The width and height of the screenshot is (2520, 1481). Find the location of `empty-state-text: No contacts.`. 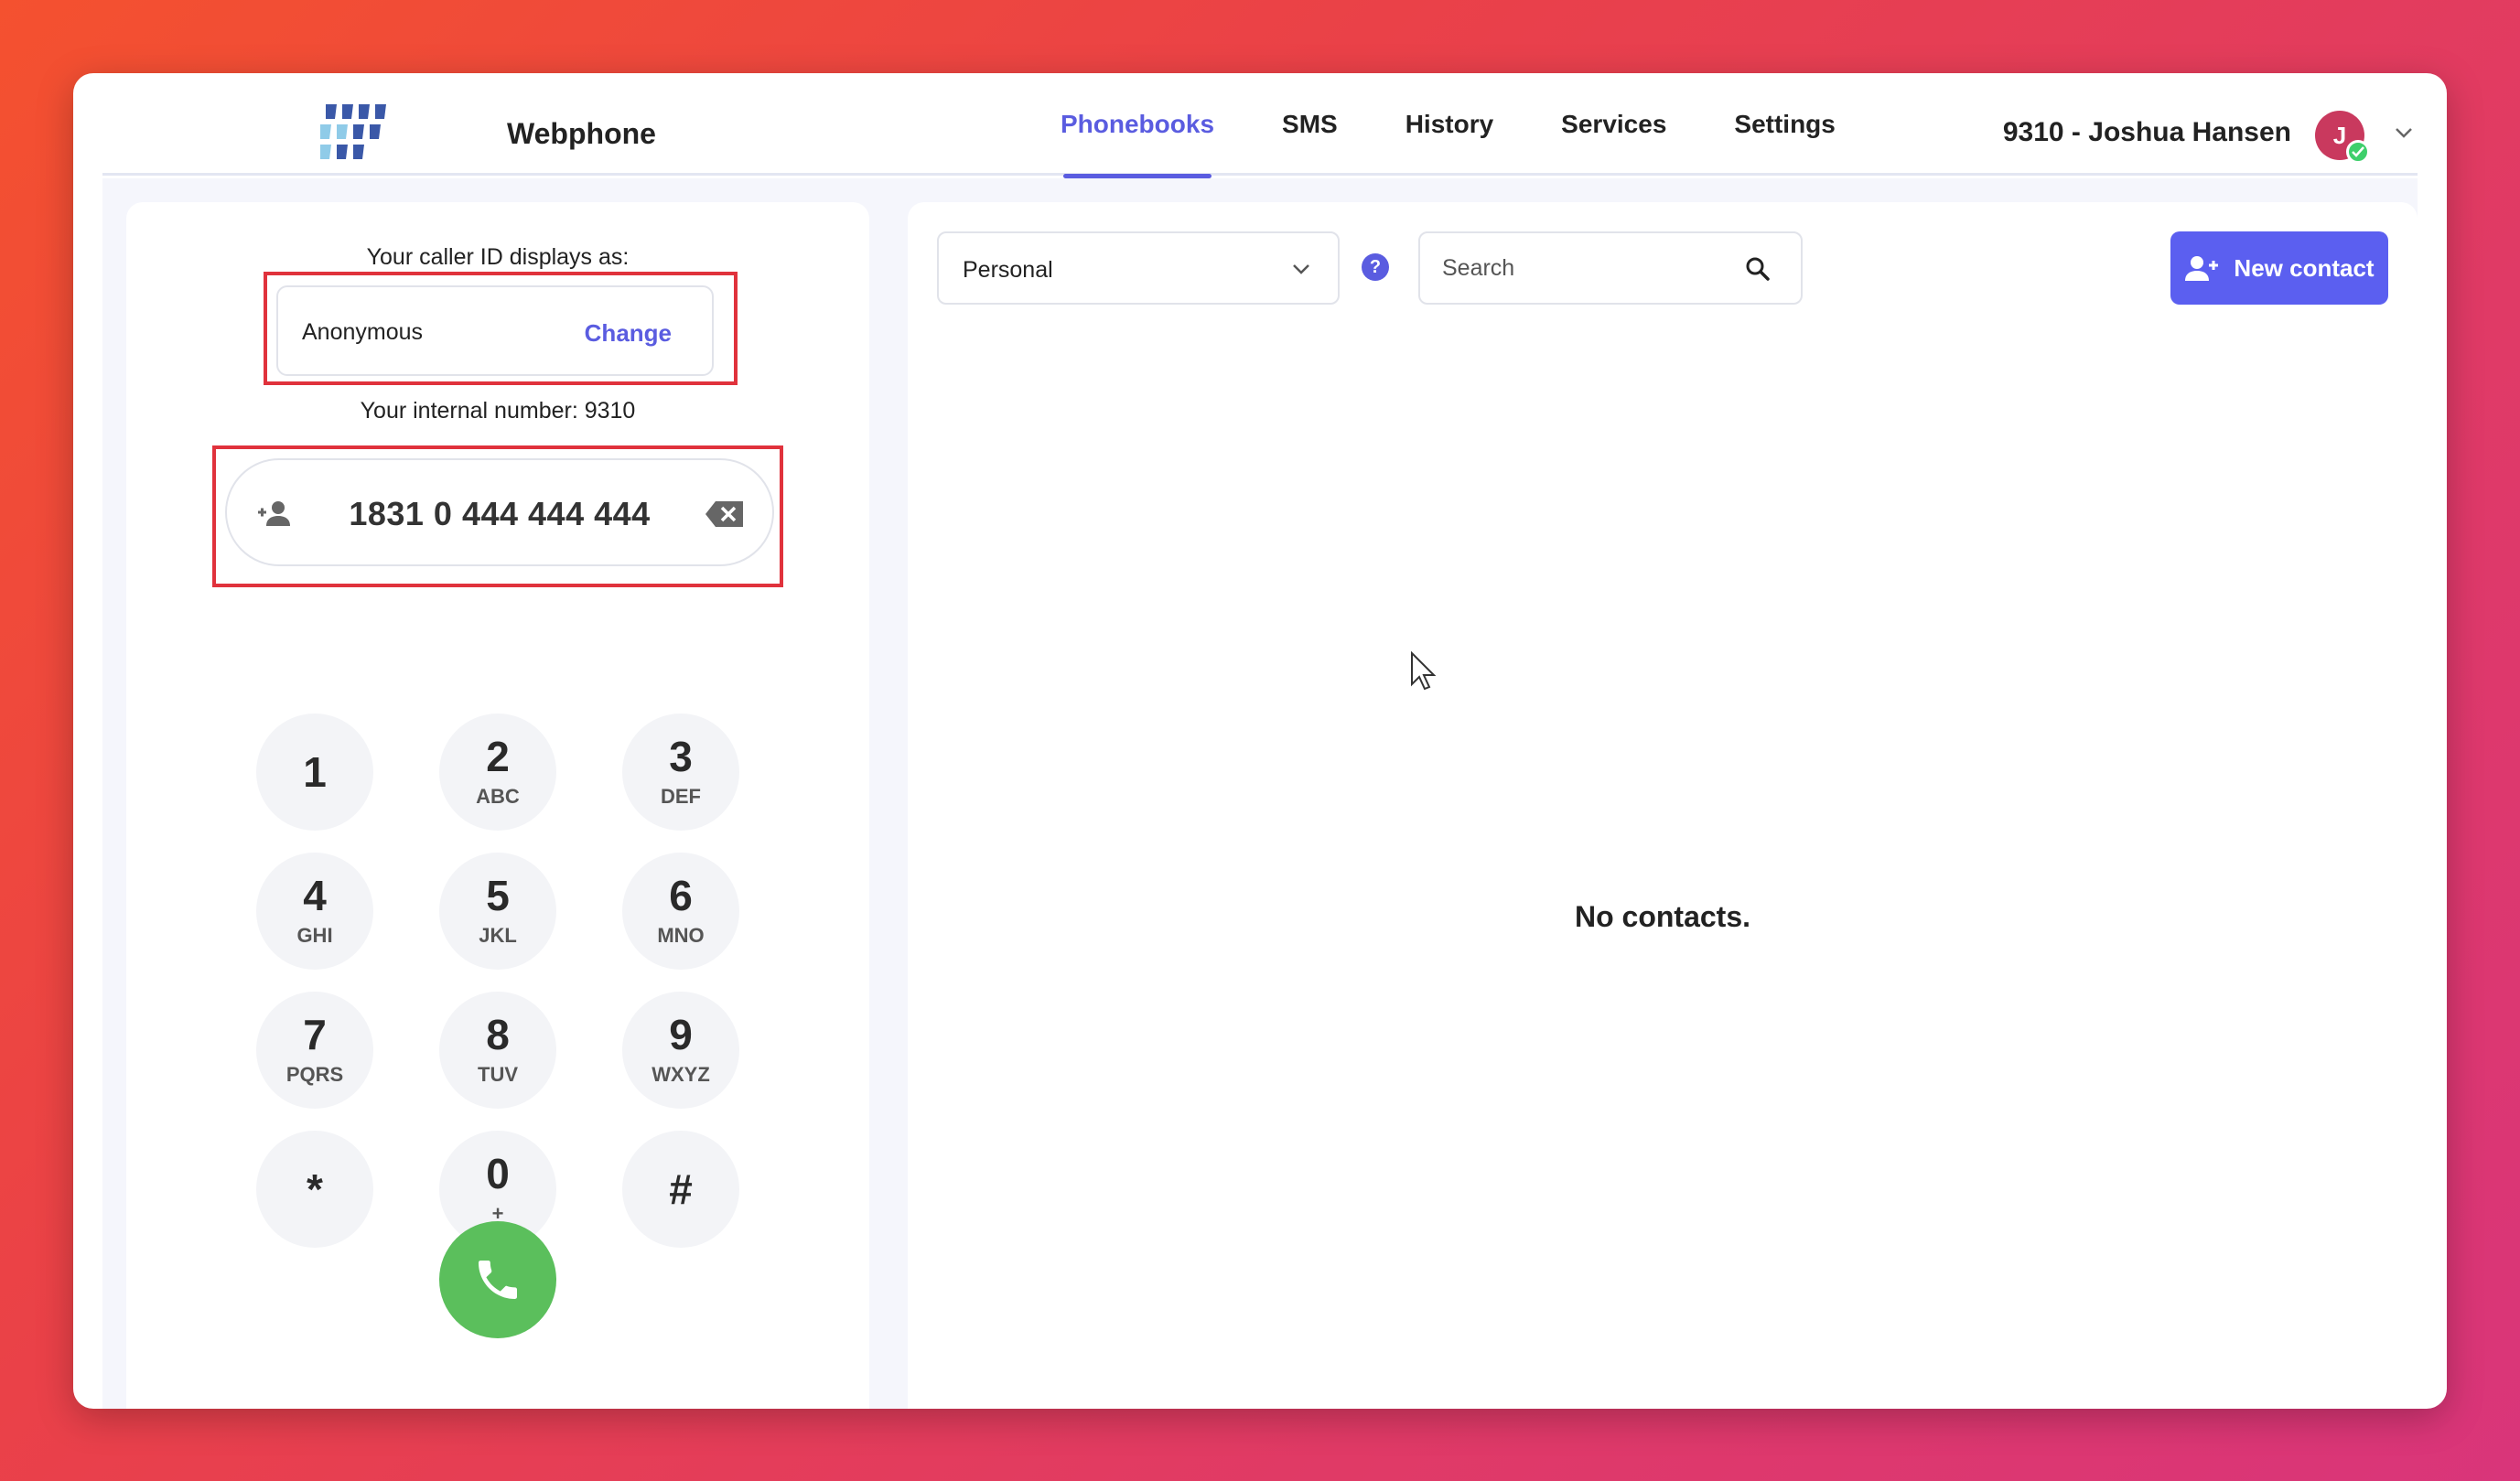

empty-state-text: No contacts. is located at coordinates (1662, 916).